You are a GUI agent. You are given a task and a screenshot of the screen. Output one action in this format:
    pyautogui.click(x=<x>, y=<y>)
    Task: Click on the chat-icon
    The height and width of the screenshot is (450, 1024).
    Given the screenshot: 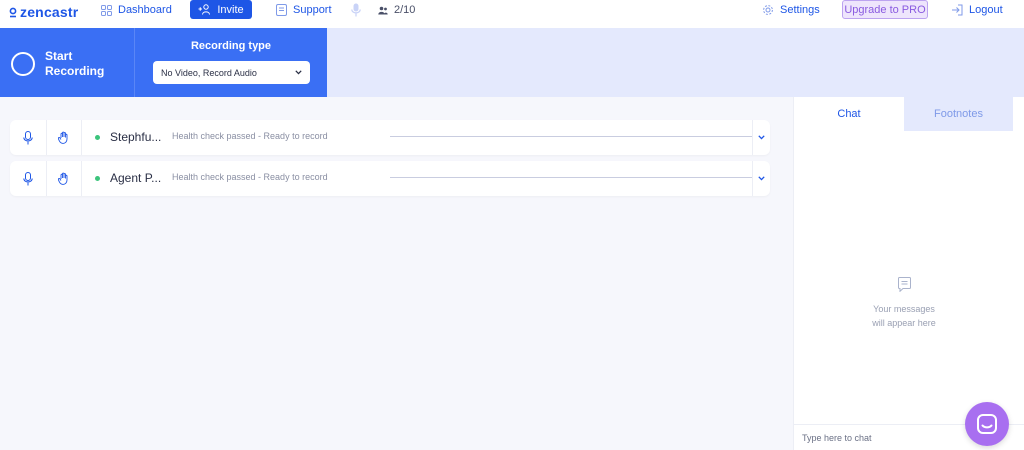 What is the action you would take?
    pyautogui.click(x=904, y=284)
    